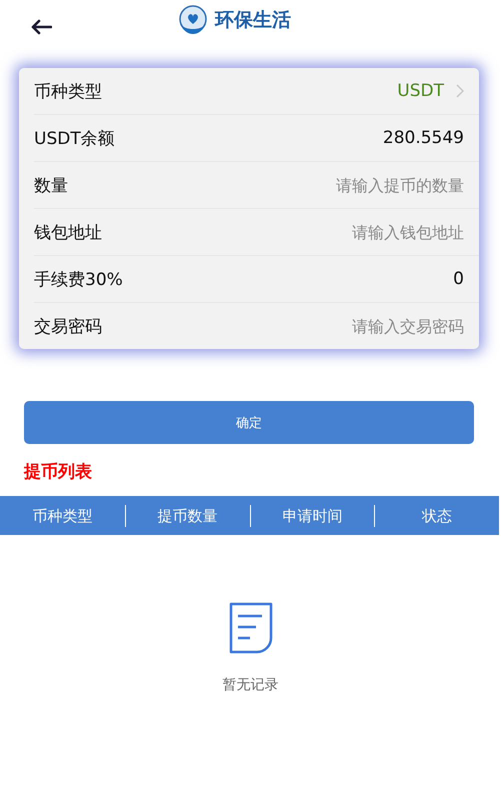 This screenshot has width=501, height=798. What do you see at coordinates (68, 91) in the screenshot?
I see `field-label: 币种类型` at bounding box center [68, 91].